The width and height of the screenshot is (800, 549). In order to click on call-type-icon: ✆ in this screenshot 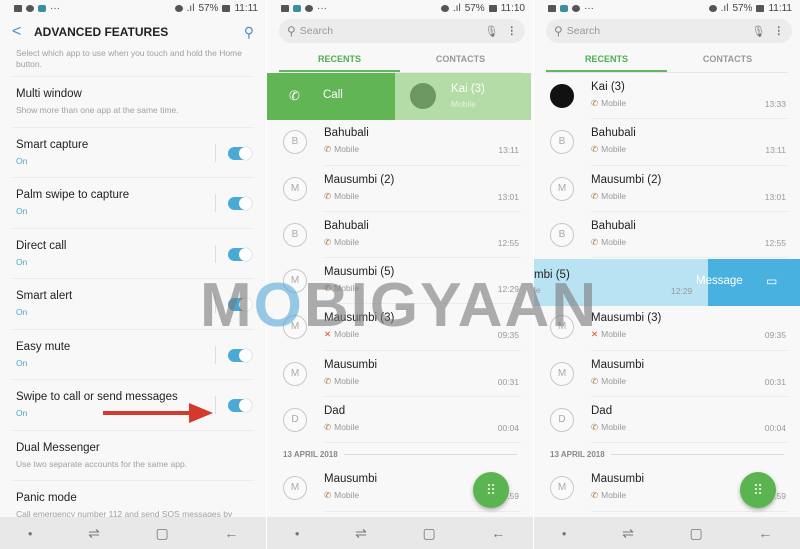, I will do `click(595, 495)`.